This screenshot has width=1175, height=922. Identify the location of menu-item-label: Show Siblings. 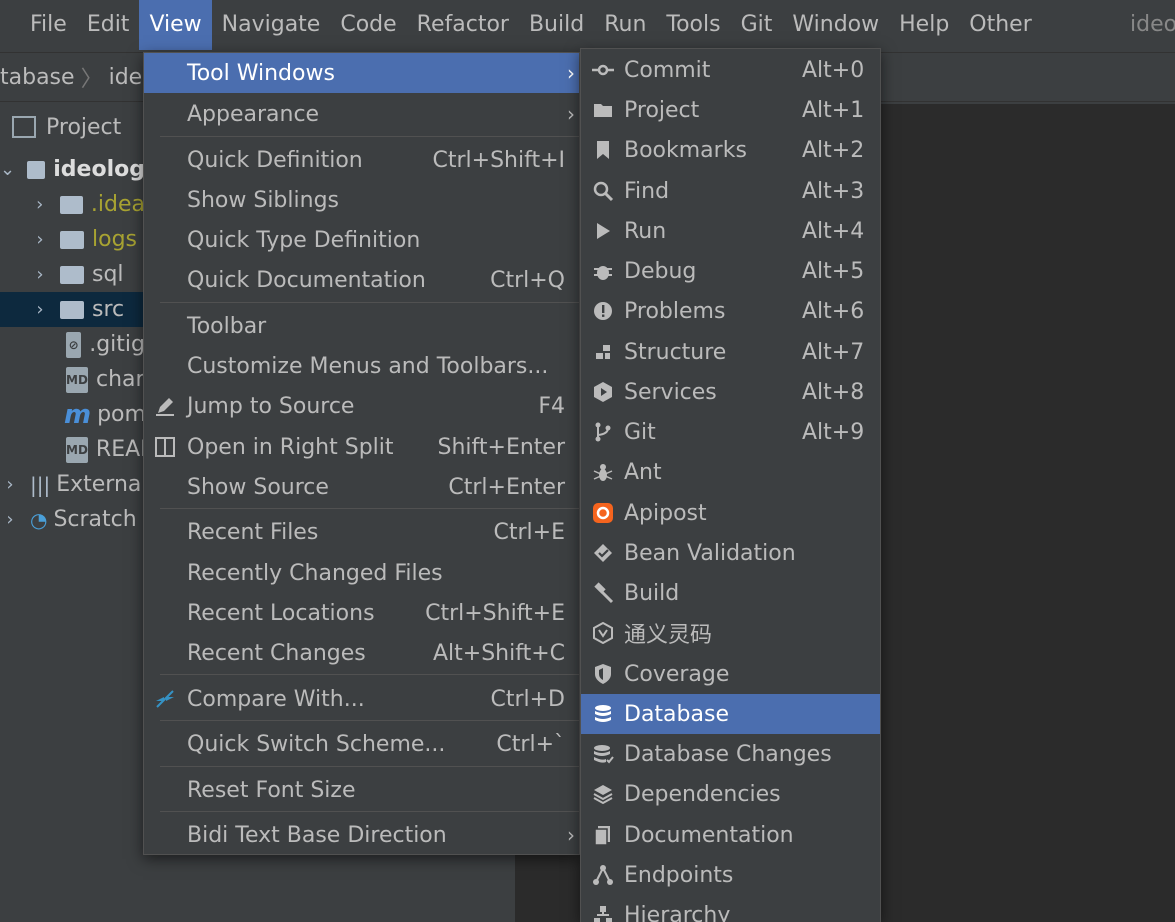
(263, 200).